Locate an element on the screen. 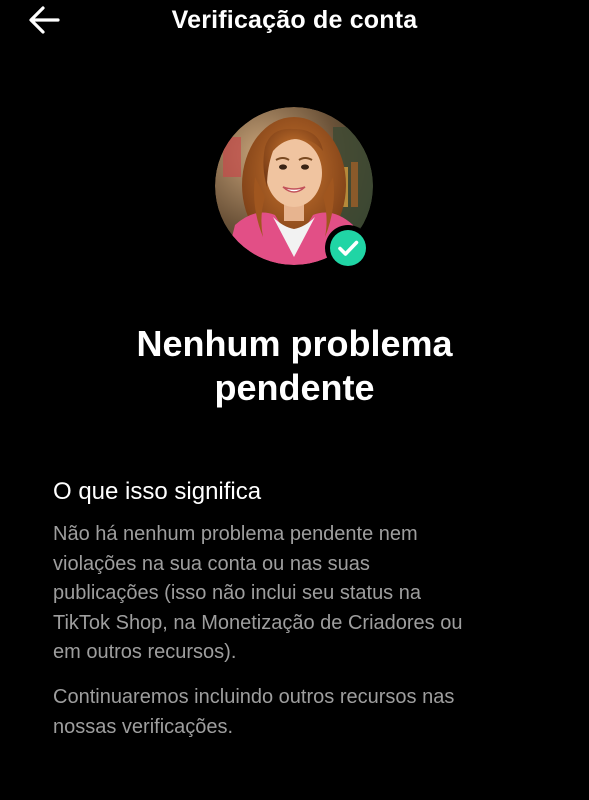 This screenshot has height=800, width=589. status-heading-line-1: Nenhum problema is located at coordinates (294, 343).